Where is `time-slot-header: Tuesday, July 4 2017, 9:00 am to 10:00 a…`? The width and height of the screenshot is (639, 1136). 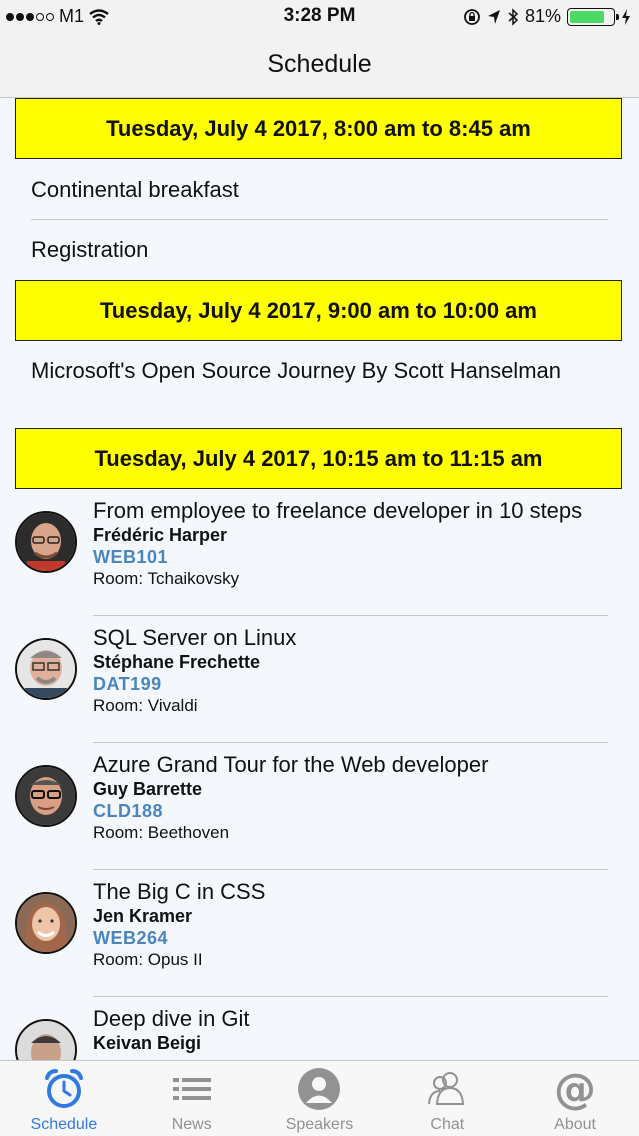
time-slot-header: Tuesday, July 4 2017, 9:00 am to 10:00 a… is located at coordinates (318, 310).